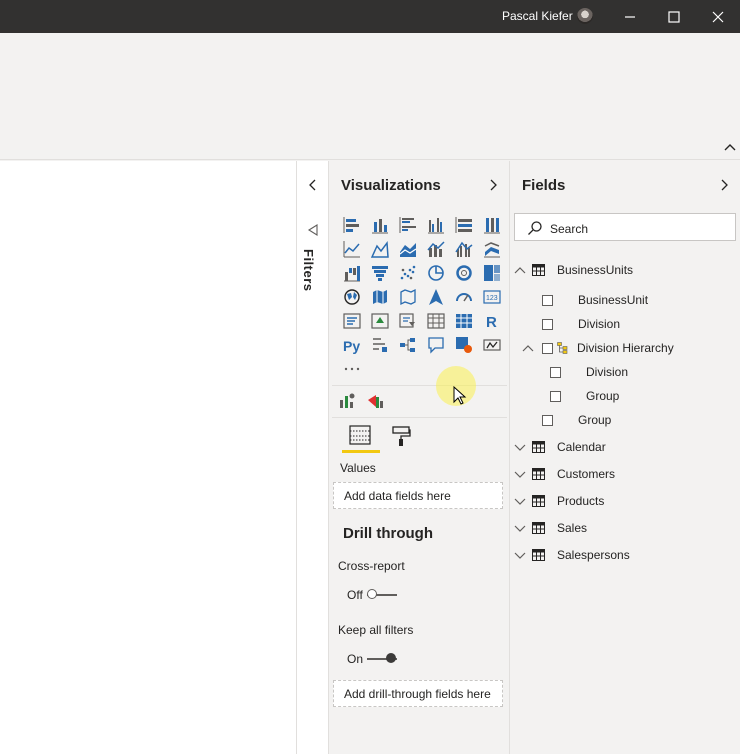  What do you see at coordinates (576, 420) in the screenshot?
I see `field-row-group: Group` at bounding box center [576, 420].